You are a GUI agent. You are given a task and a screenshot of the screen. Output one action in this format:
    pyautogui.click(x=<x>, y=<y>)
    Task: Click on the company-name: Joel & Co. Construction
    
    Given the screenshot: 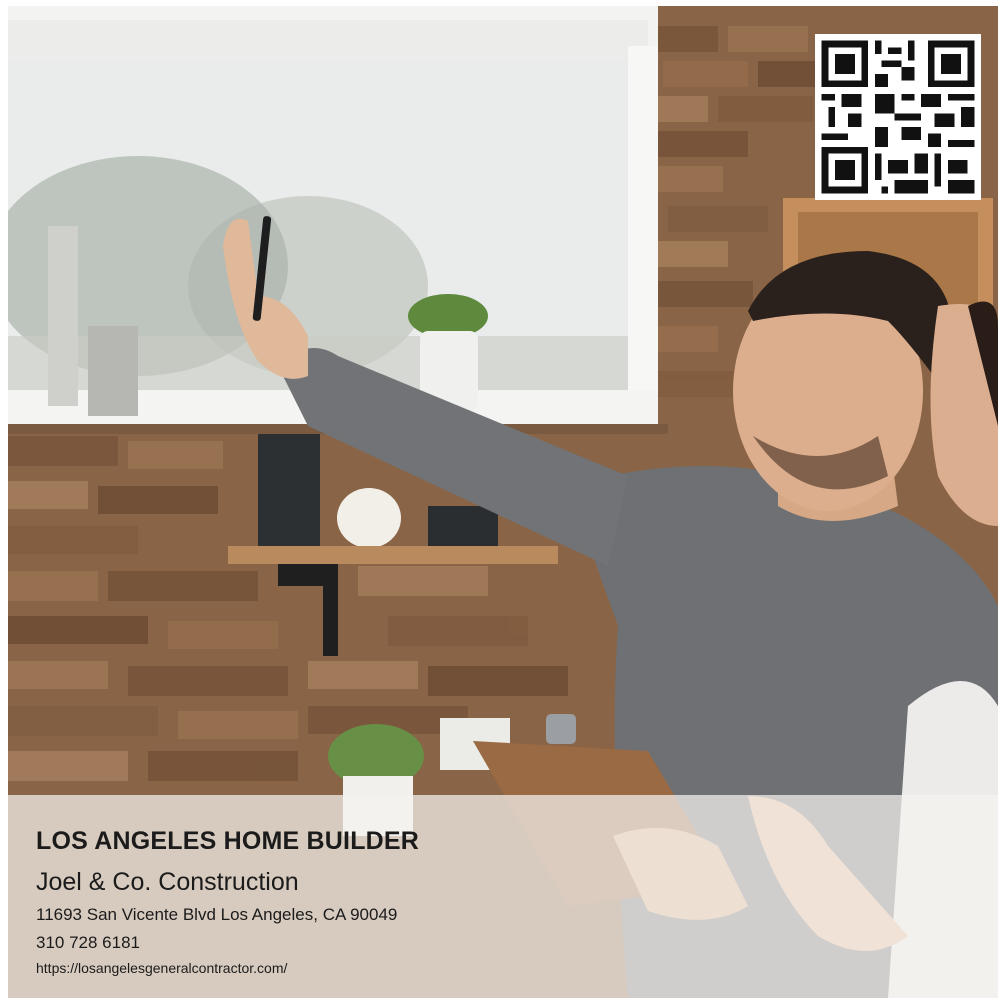 What is the action you would take?
    pyautogui.click(x=167, y=882)
    